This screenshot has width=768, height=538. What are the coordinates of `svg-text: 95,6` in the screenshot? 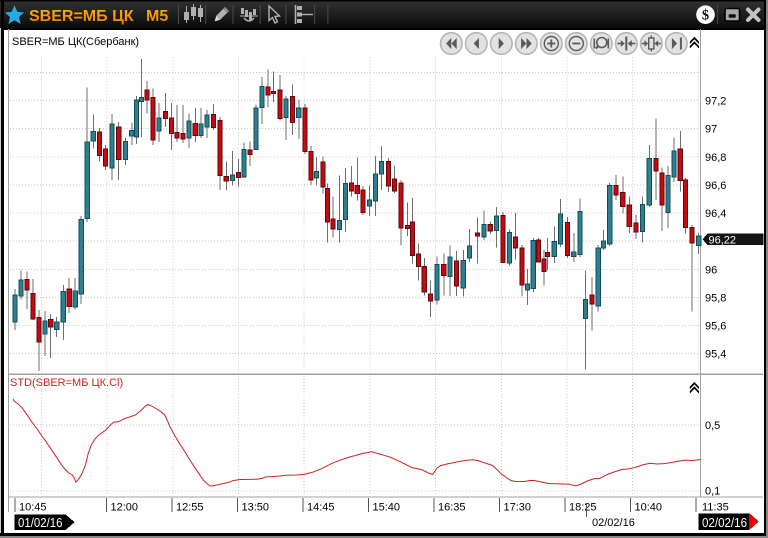 It's located at (715, 327).